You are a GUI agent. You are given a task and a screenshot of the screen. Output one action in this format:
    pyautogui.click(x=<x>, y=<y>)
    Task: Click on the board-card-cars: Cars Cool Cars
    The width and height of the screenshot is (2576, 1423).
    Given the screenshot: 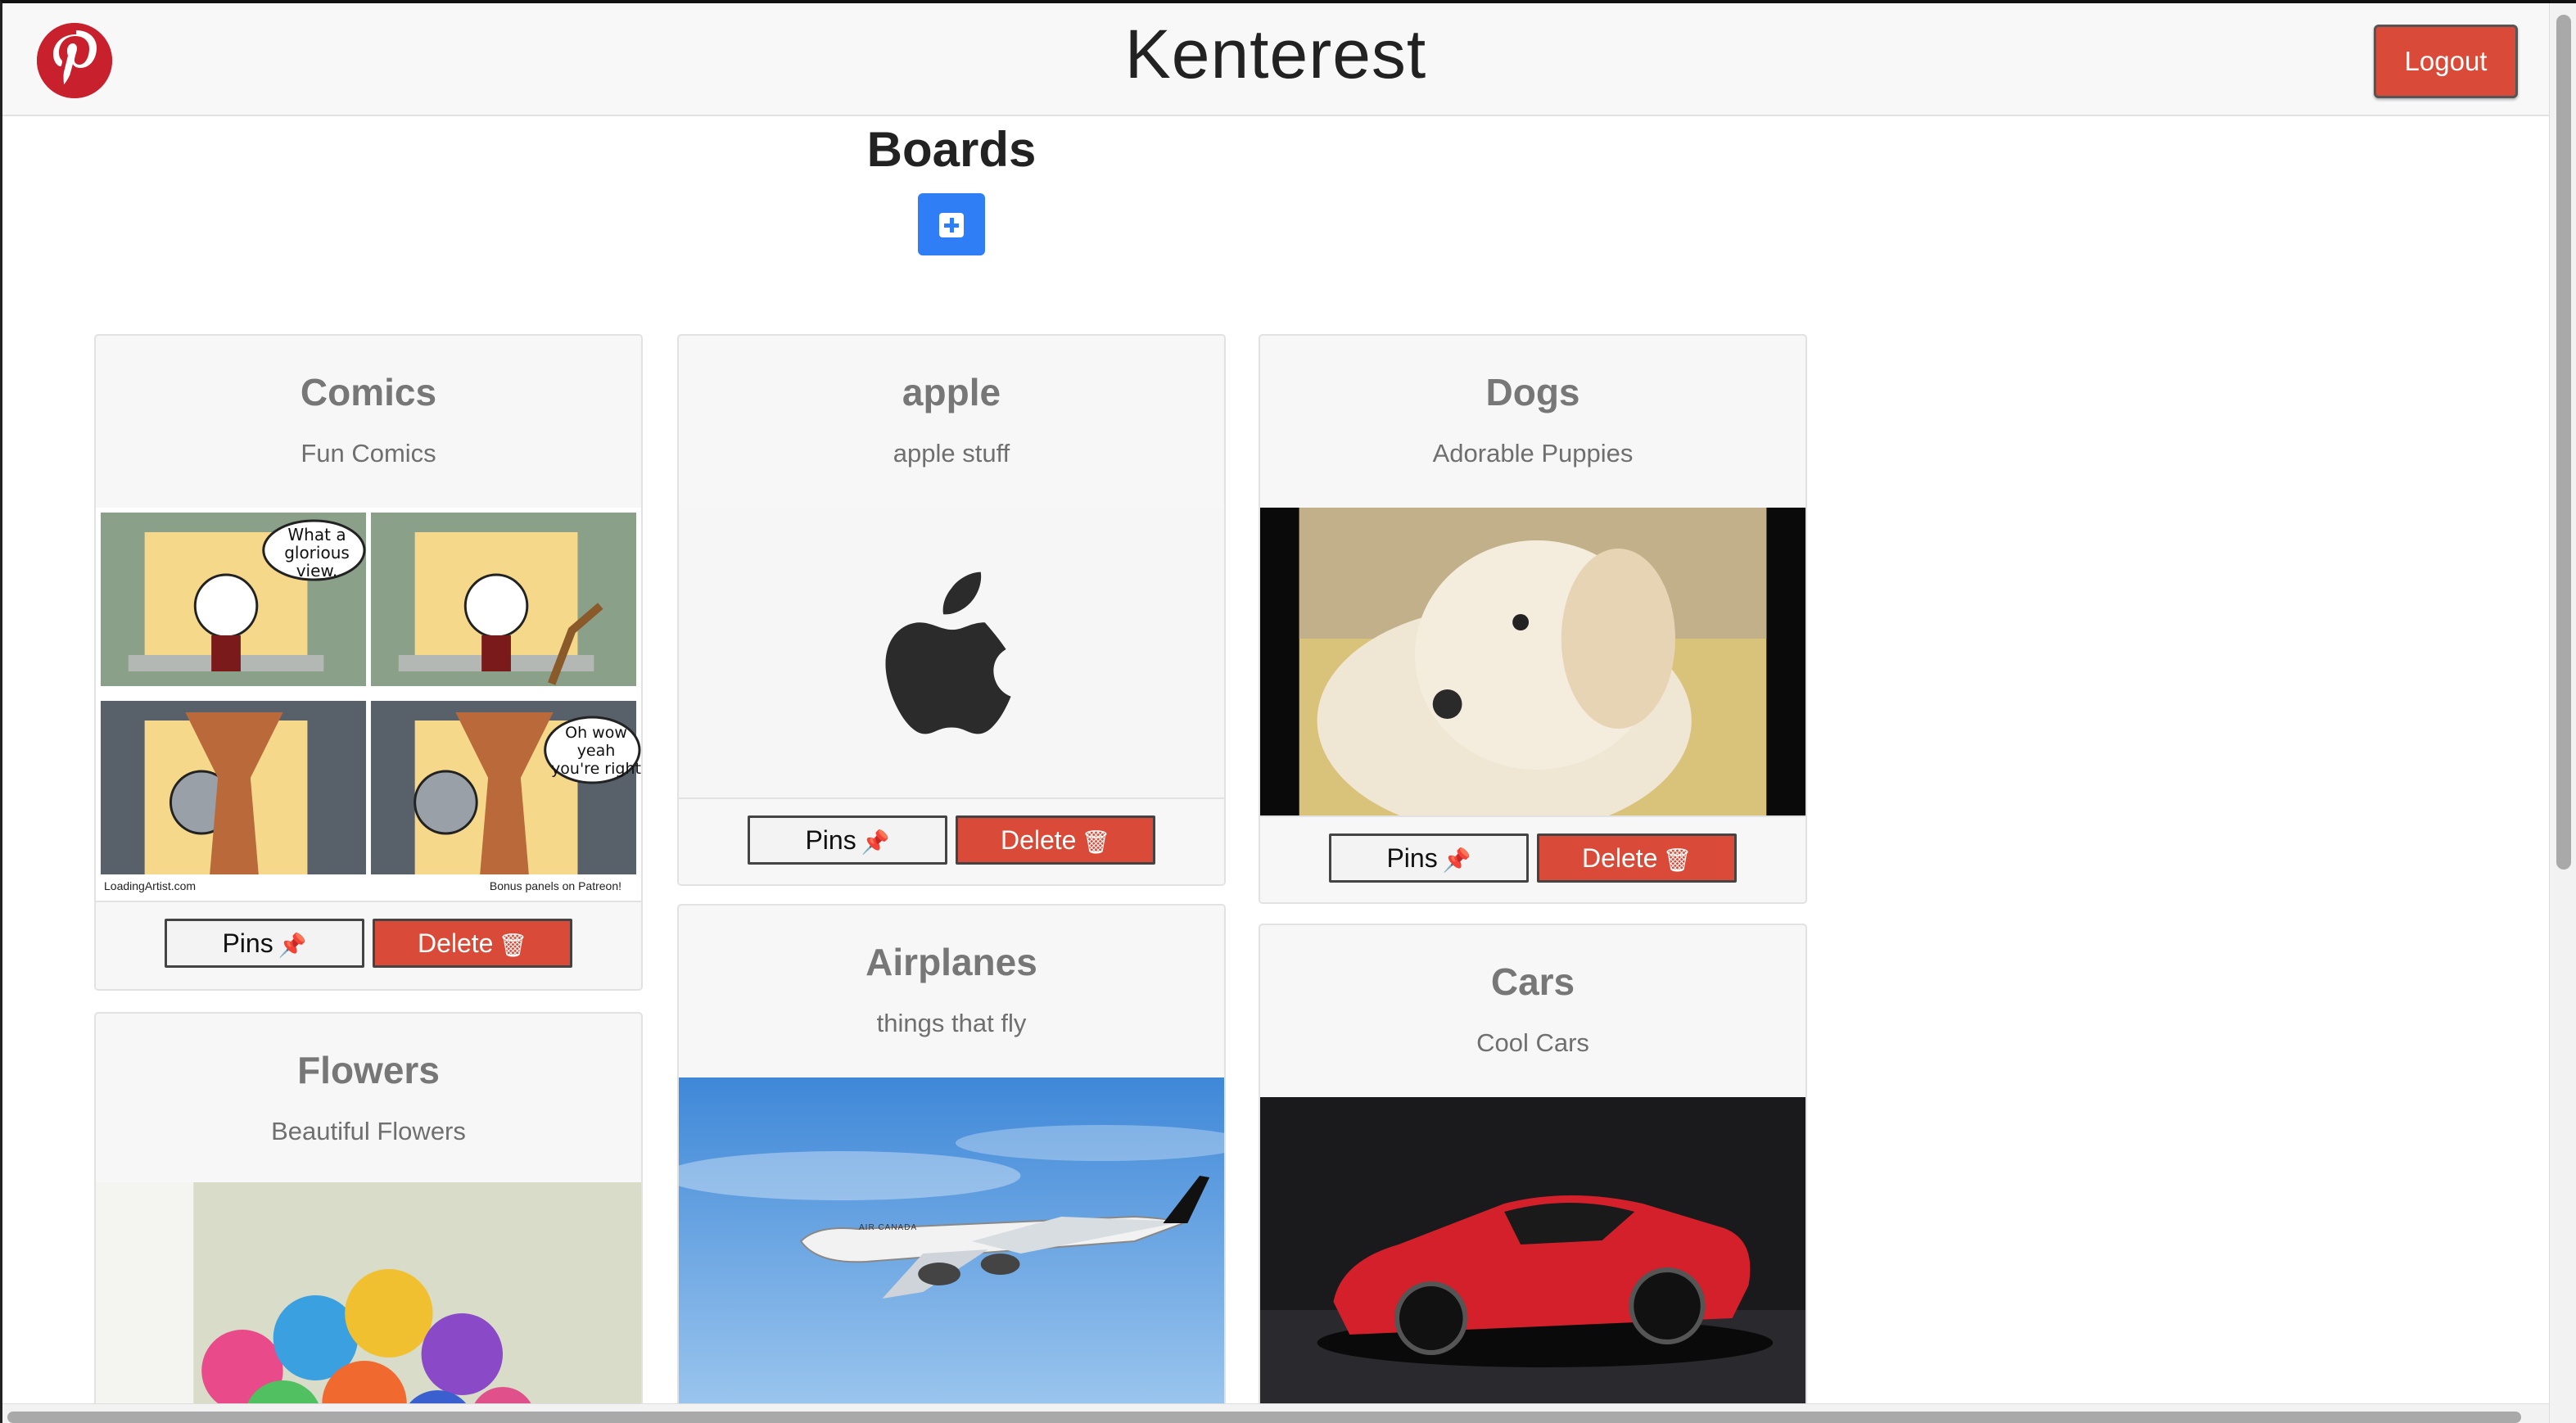 What is the action you would take?
    pyautogui.click(x=1533, y=1165)
    